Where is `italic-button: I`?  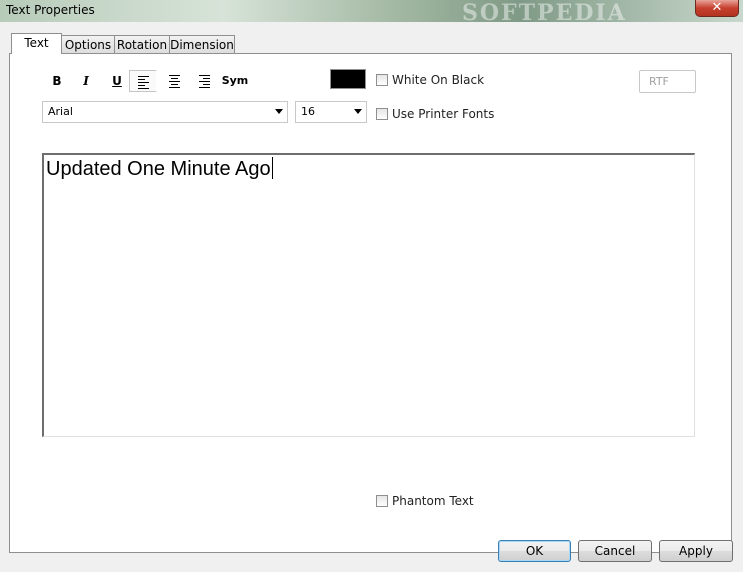 italic-button: I is located at coordinates (86, 81).